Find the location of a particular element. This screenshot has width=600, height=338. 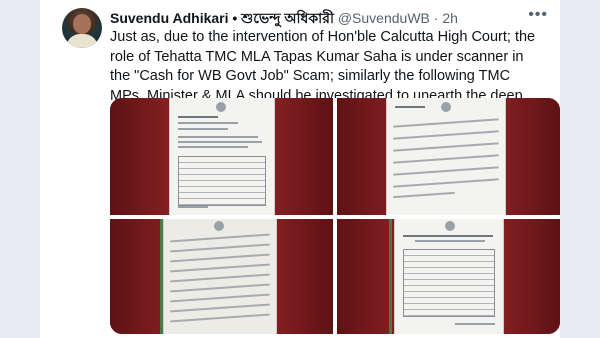

more-horizontal-icon: ••• is located at coordinates (538, 15).